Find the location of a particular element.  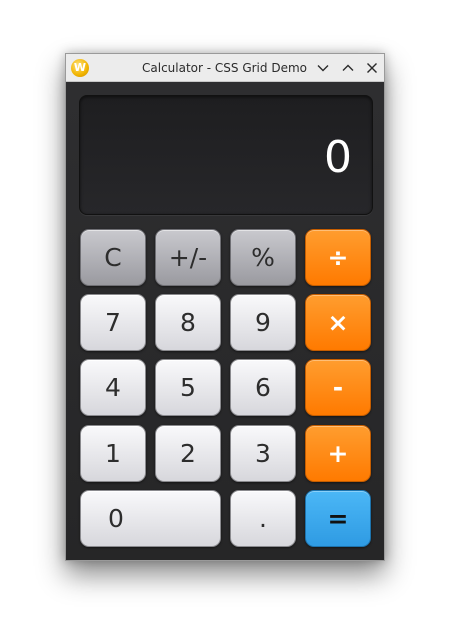

window-title: Calculator - CSS Grid Demo is located at coordinates (224, 68).